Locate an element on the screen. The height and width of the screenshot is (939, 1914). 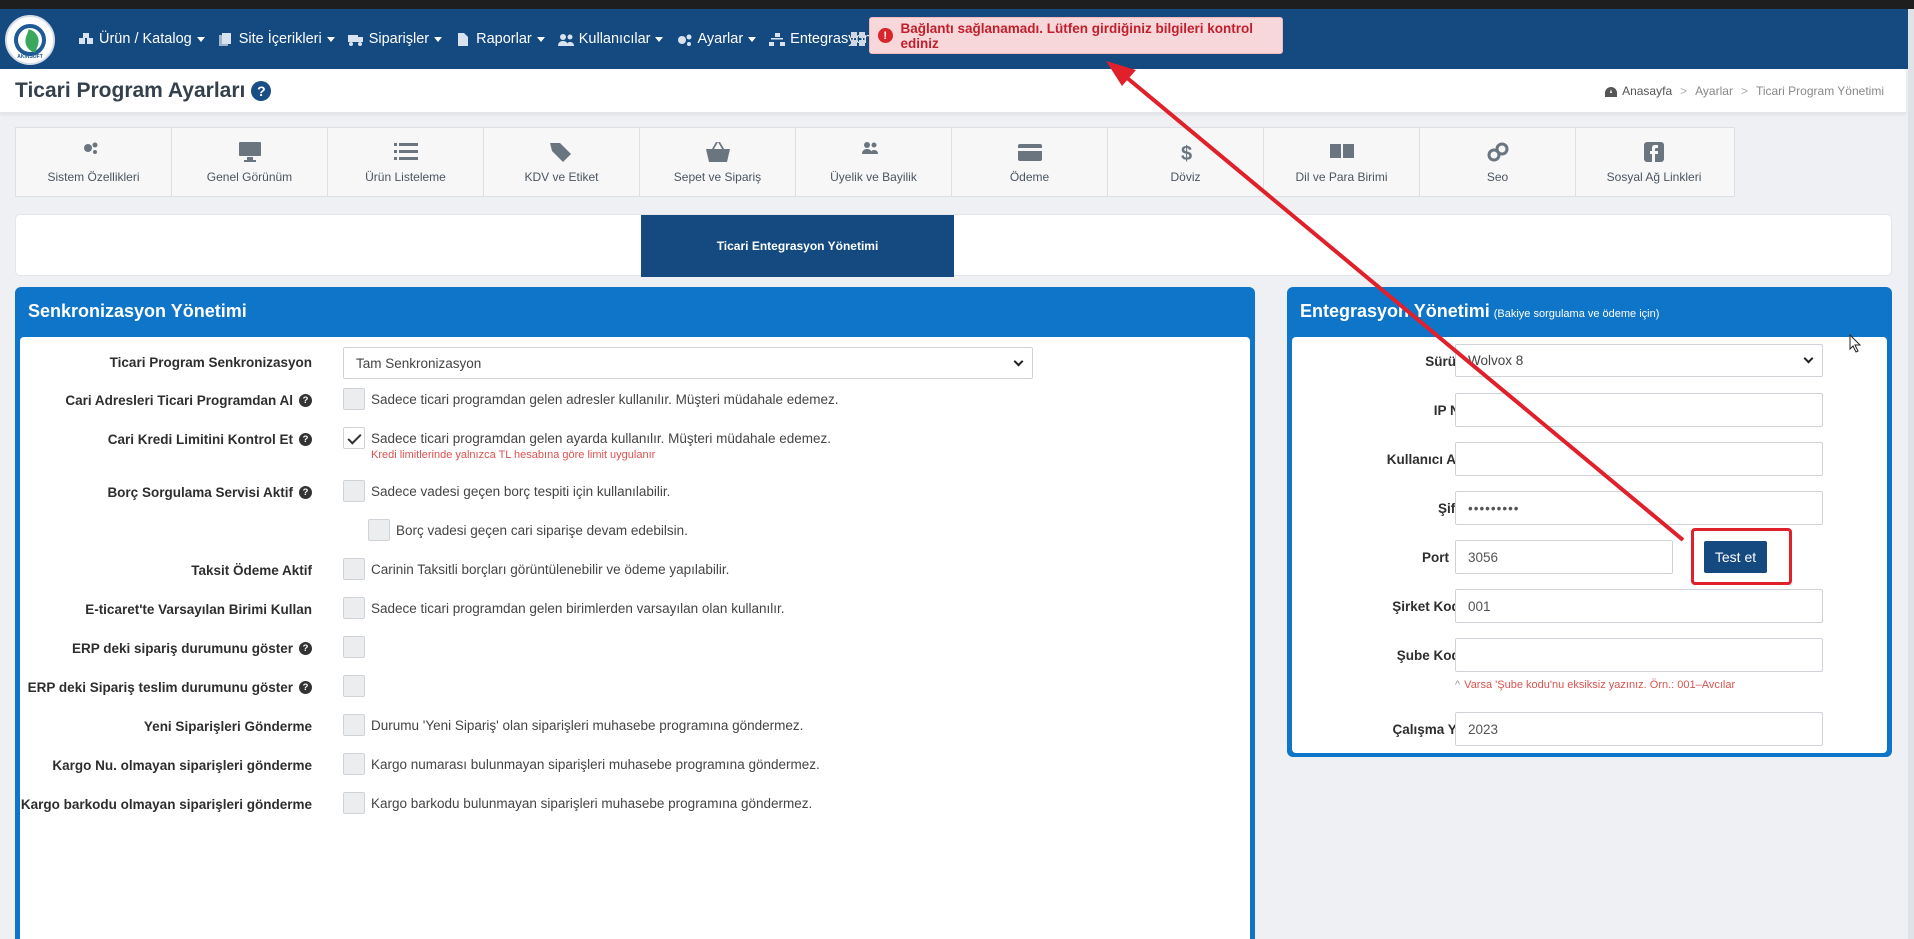
settings-tab-label: Döviz is located at coordinates (1185, 177).